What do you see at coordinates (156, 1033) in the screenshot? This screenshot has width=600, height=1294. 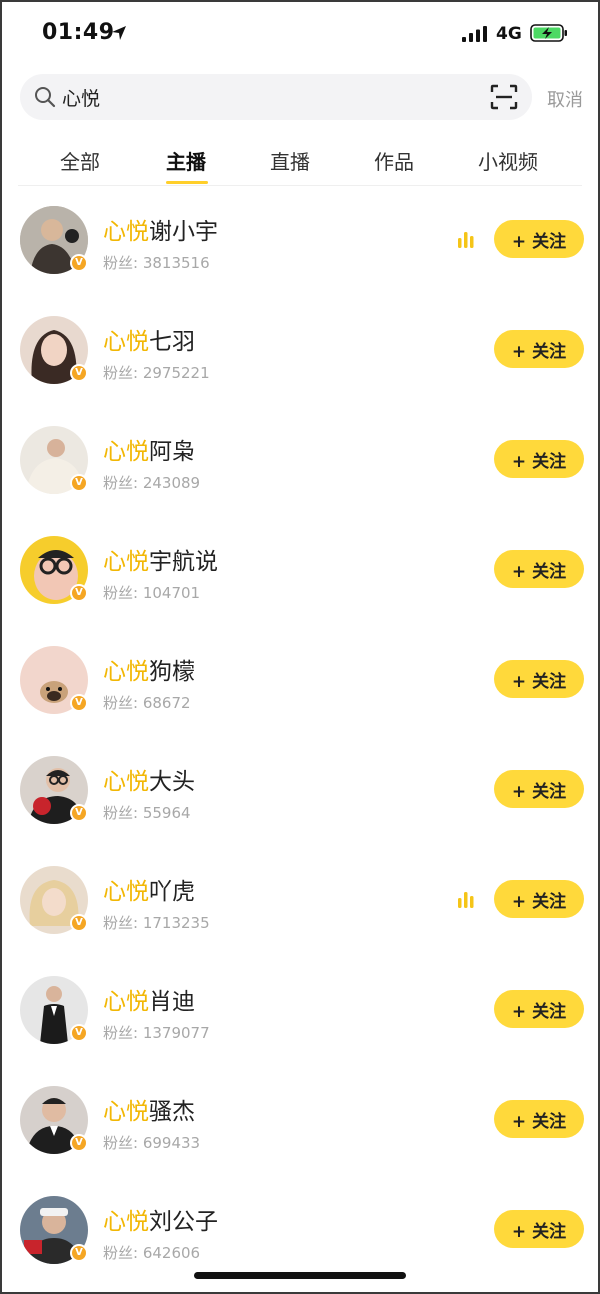 I see `fans-count: 粉丝: 1379077` at bounding box center [156, 1033].